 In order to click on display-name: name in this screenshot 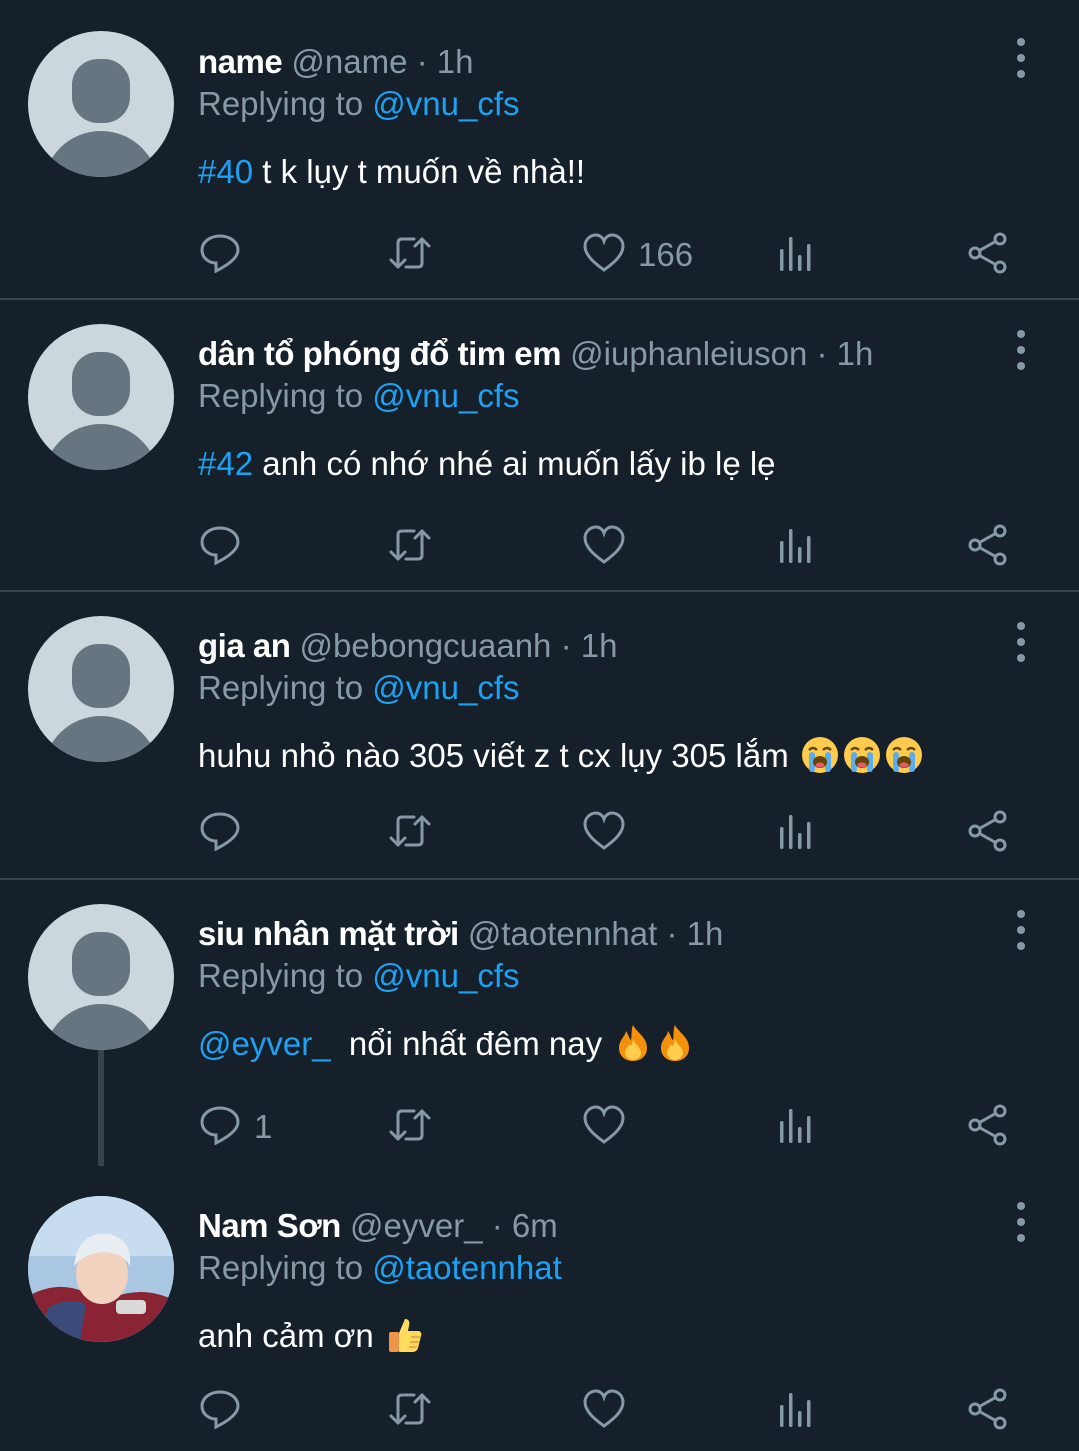, I will do `click(240, 61)`.